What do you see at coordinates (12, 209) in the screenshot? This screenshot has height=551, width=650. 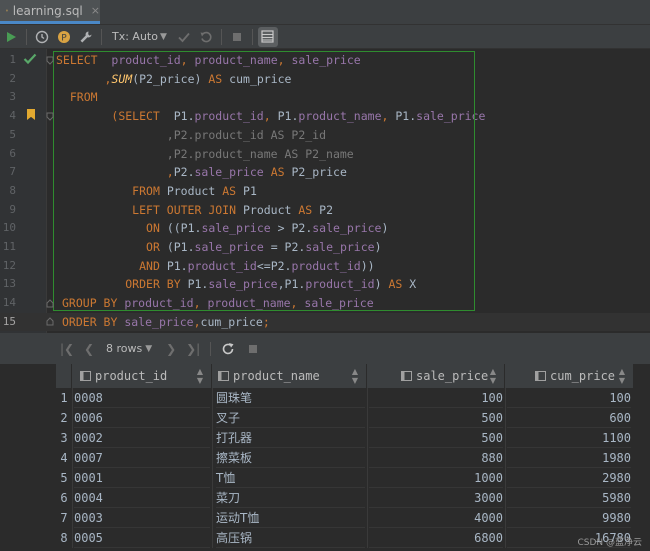 I see `line-number: 9` at bounding box center [12, 209].